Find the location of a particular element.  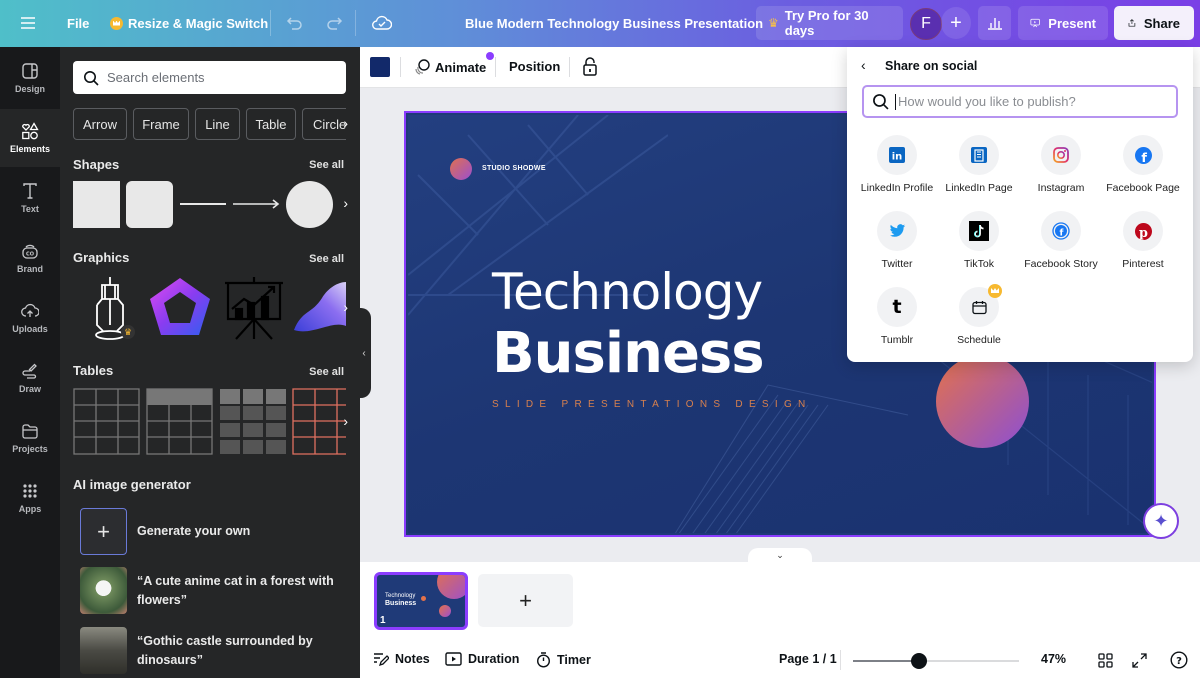

shapes-see-all: See all is located at coordinates (326, 165).